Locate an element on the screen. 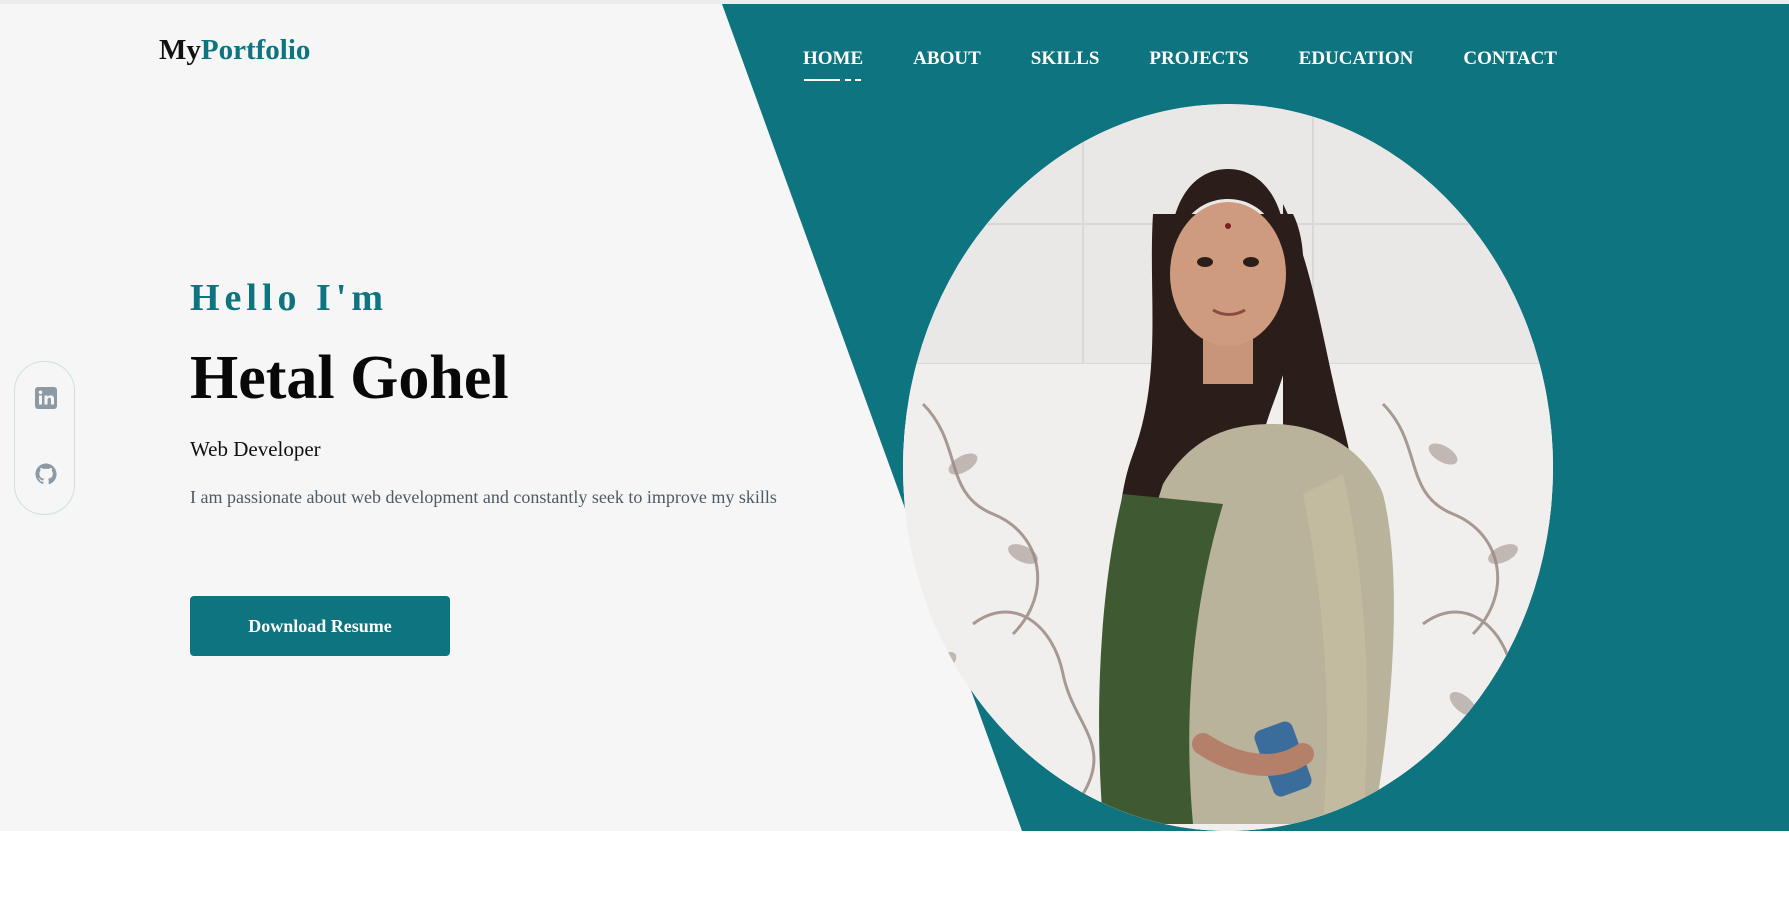 This screenshot has width=1789, height=917. site-logo: MyPortfolio is located at coordinates (234, 50).